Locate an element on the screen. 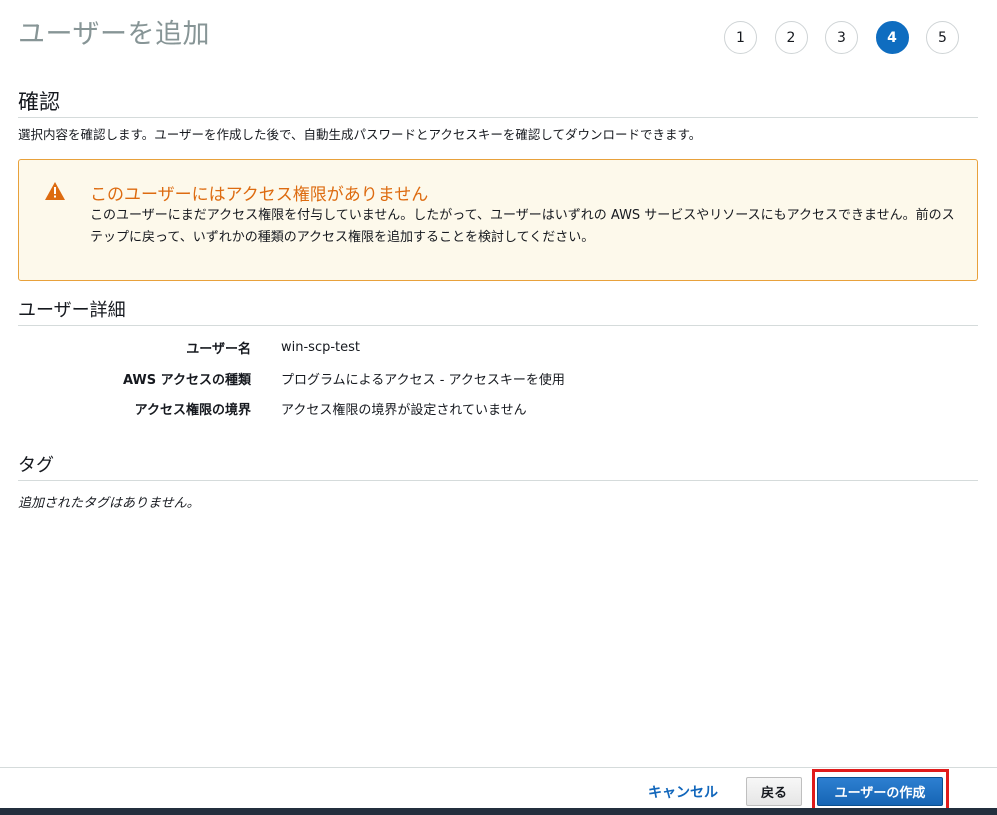  review-heading: 確認 is located at coordinates (498, 102).